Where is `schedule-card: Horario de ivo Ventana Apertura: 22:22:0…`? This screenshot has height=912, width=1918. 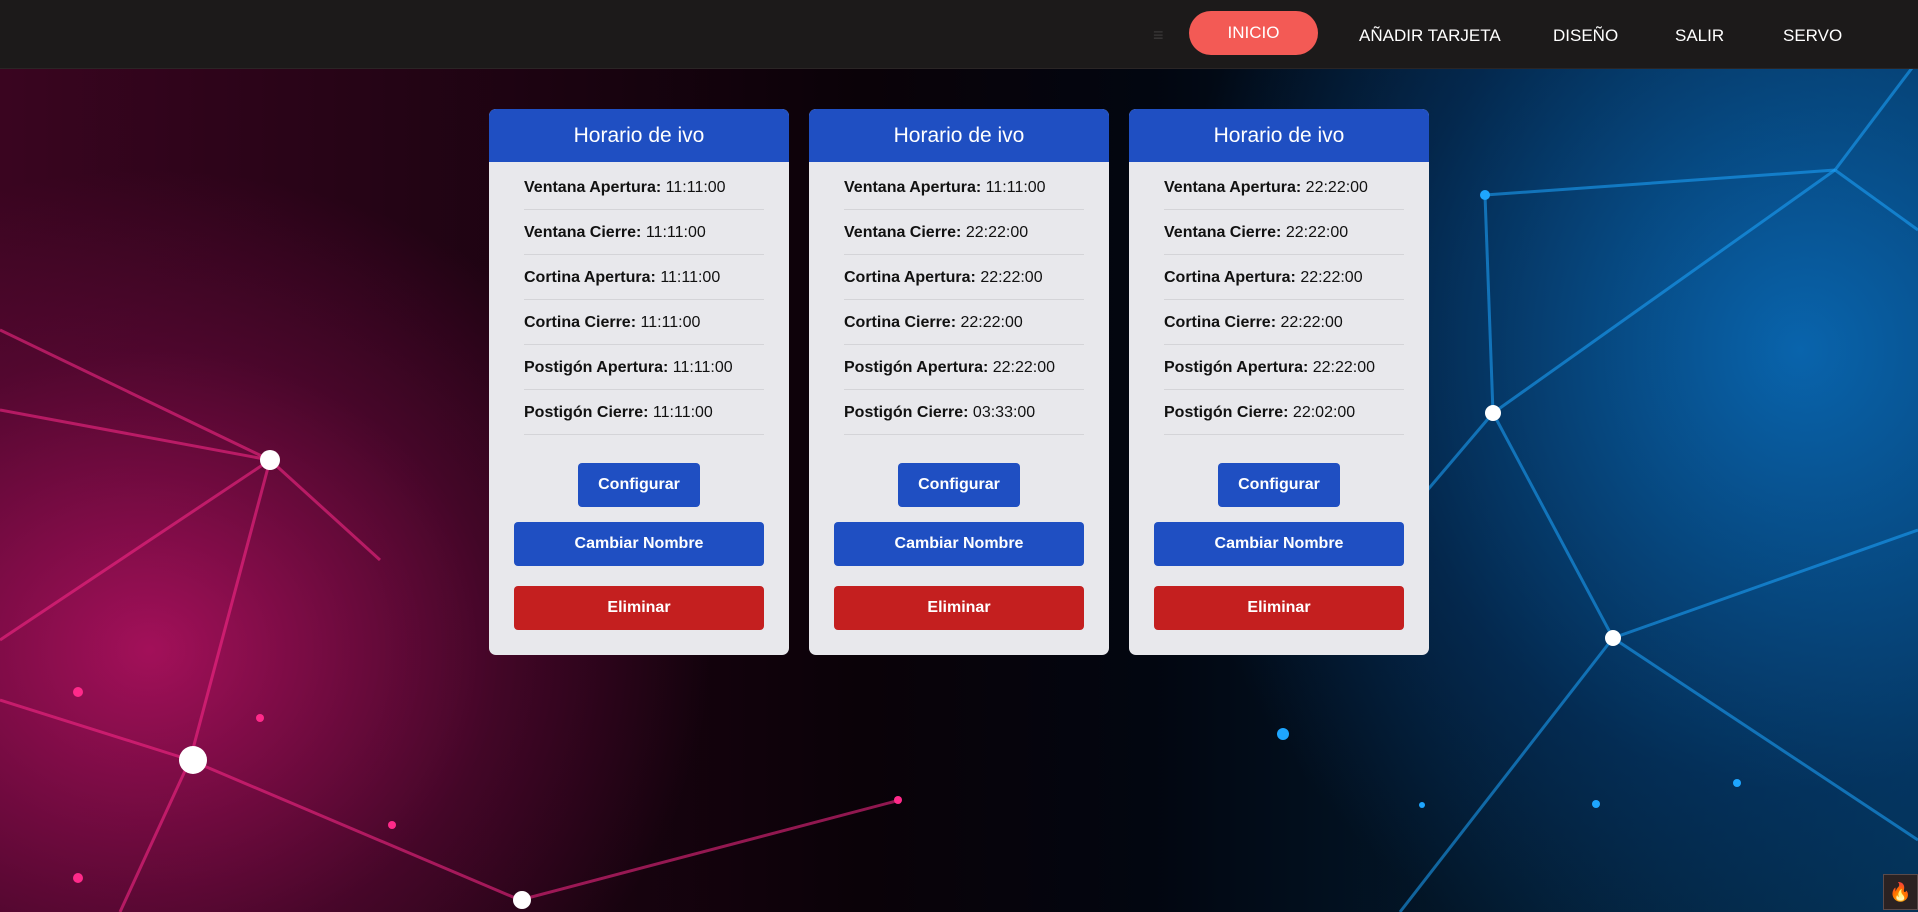 schedule-card: Horario de ivo Ventana Apertura: 22:22:0… is located at coordinates (1279, 382).